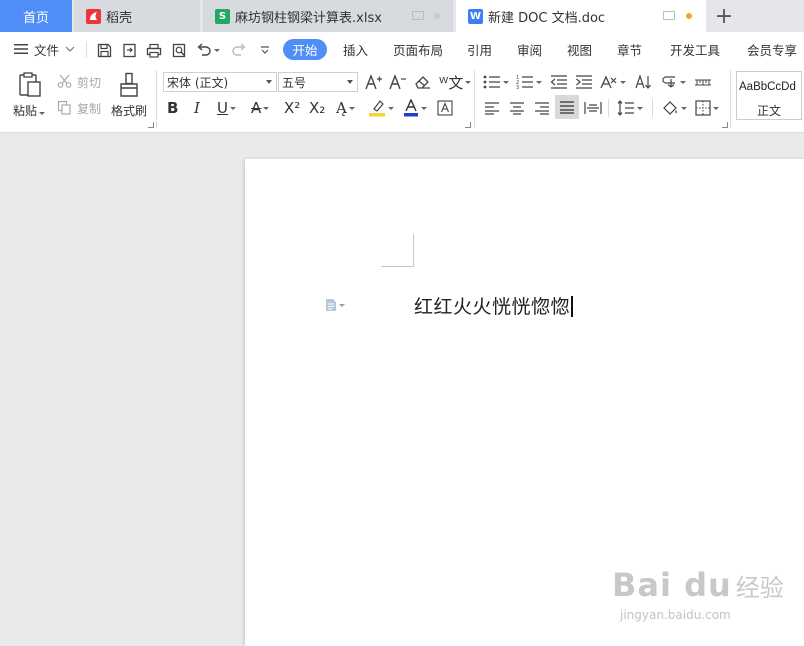 This screenshot has width=804, height=646. I want to click on font-family-select: 宋体 (正文), so click(220, 82).